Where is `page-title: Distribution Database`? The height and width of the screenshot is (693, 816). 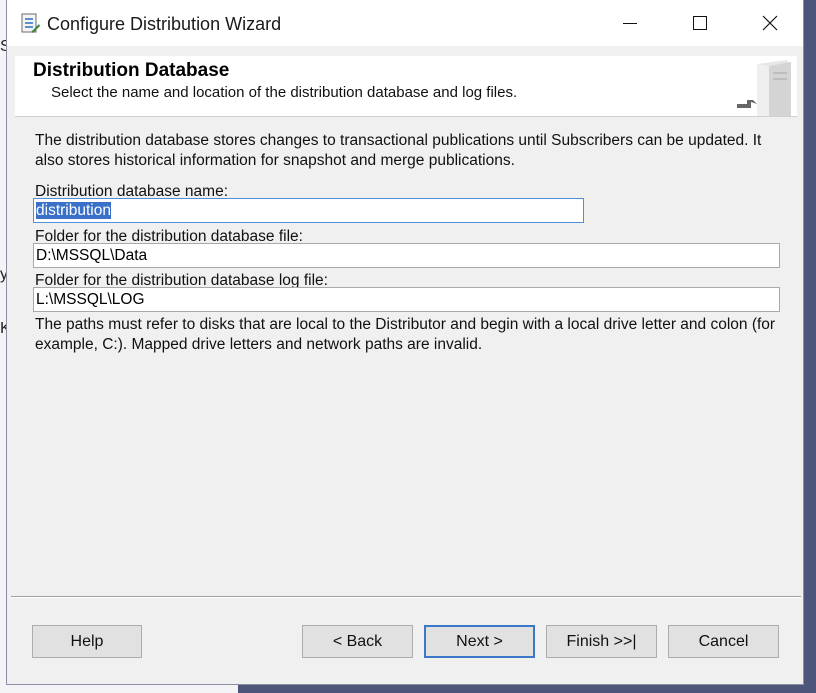
page-title: Distribution Database is located at coordinates (131, 70).